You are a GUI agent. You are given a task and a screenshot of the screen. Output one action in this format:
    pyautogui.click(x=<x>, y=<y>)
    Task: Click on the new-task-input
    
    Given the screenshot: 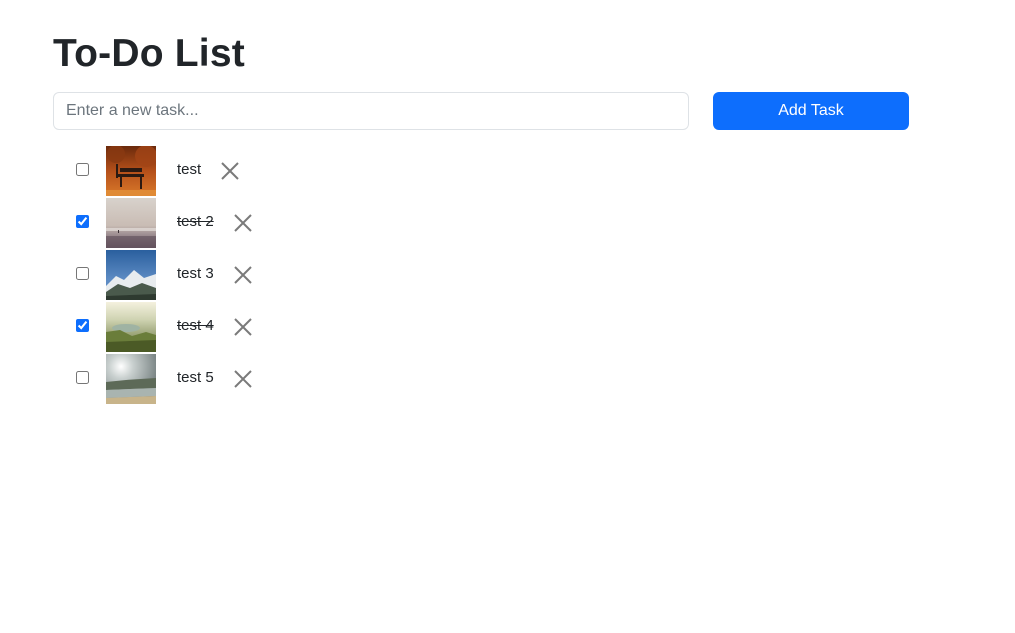 What is the action you would take?
    pyautogui.click(x=371, y=111)
    